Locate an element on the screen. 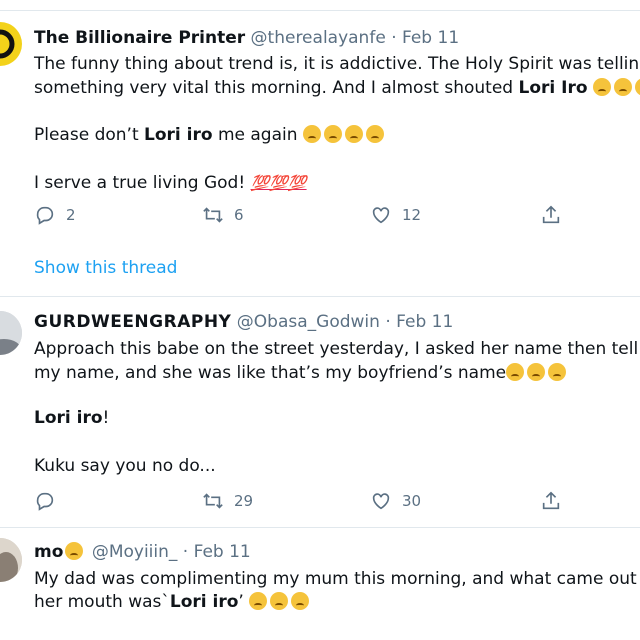 The image size is (640, 640). reply-button: 2 is located at coordinates (55, 215).